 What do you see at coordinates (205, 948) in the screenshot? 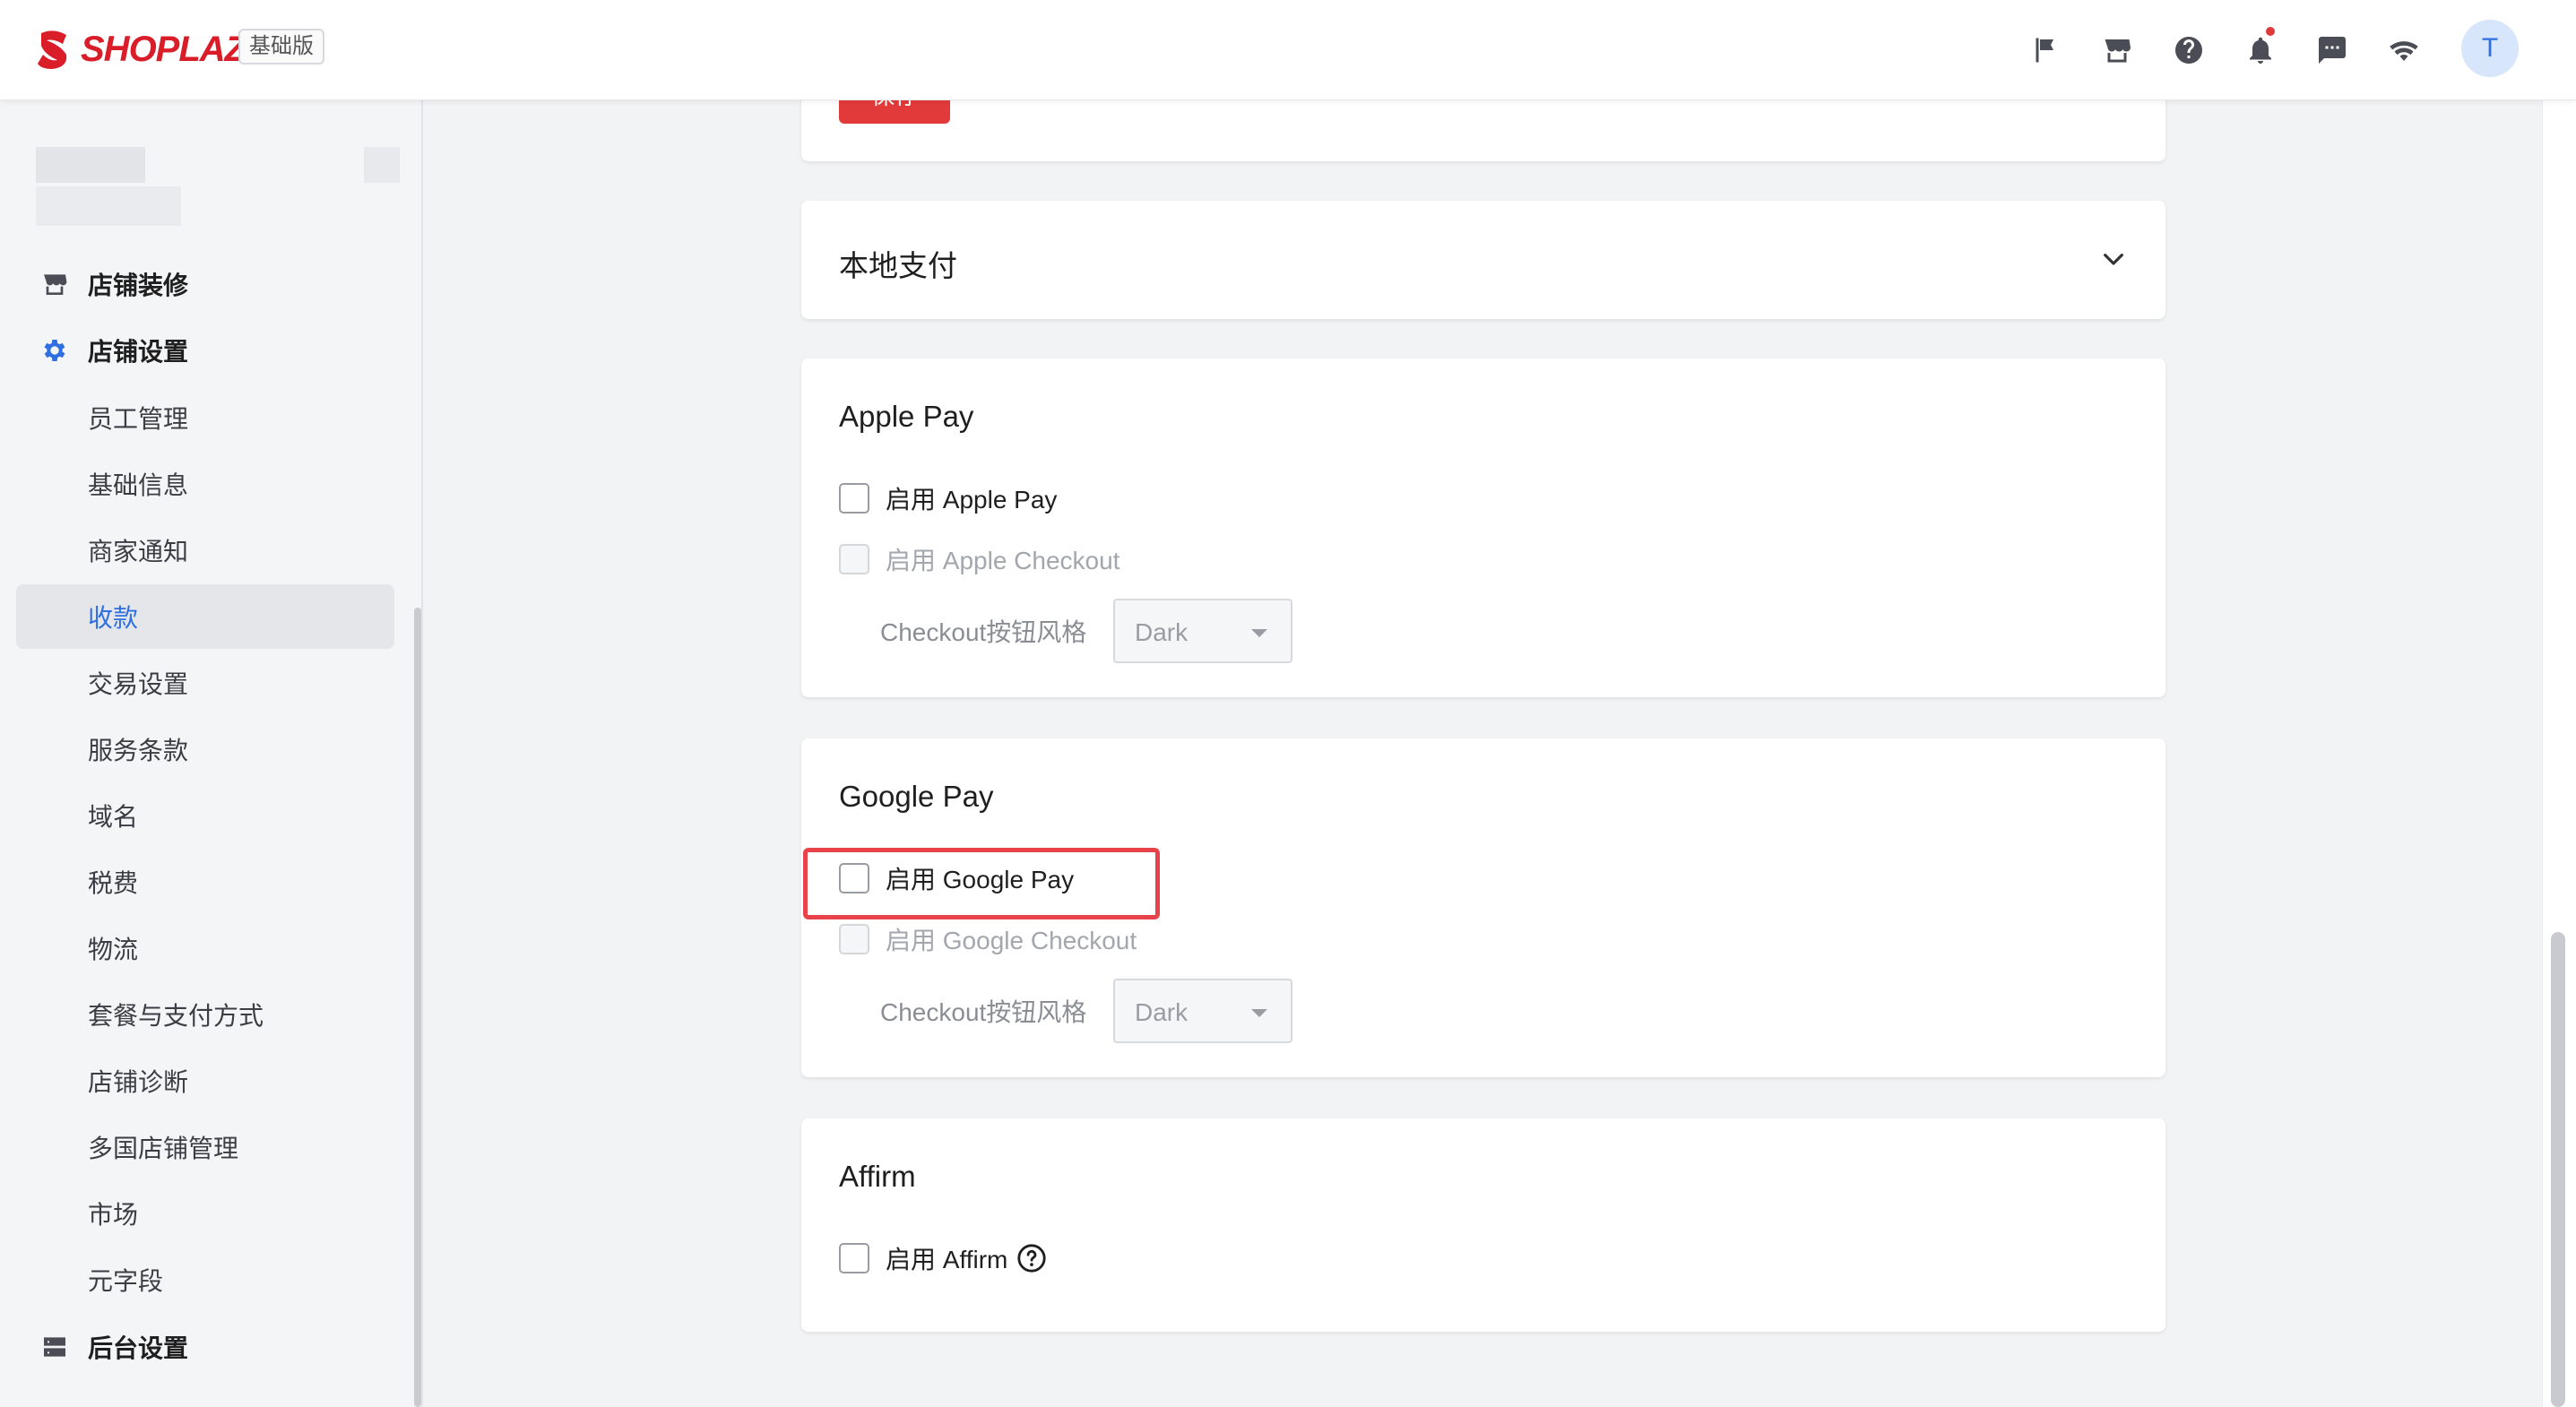
I see `sidebar-item-shipping: 物流` at bounding box center [205, 948].